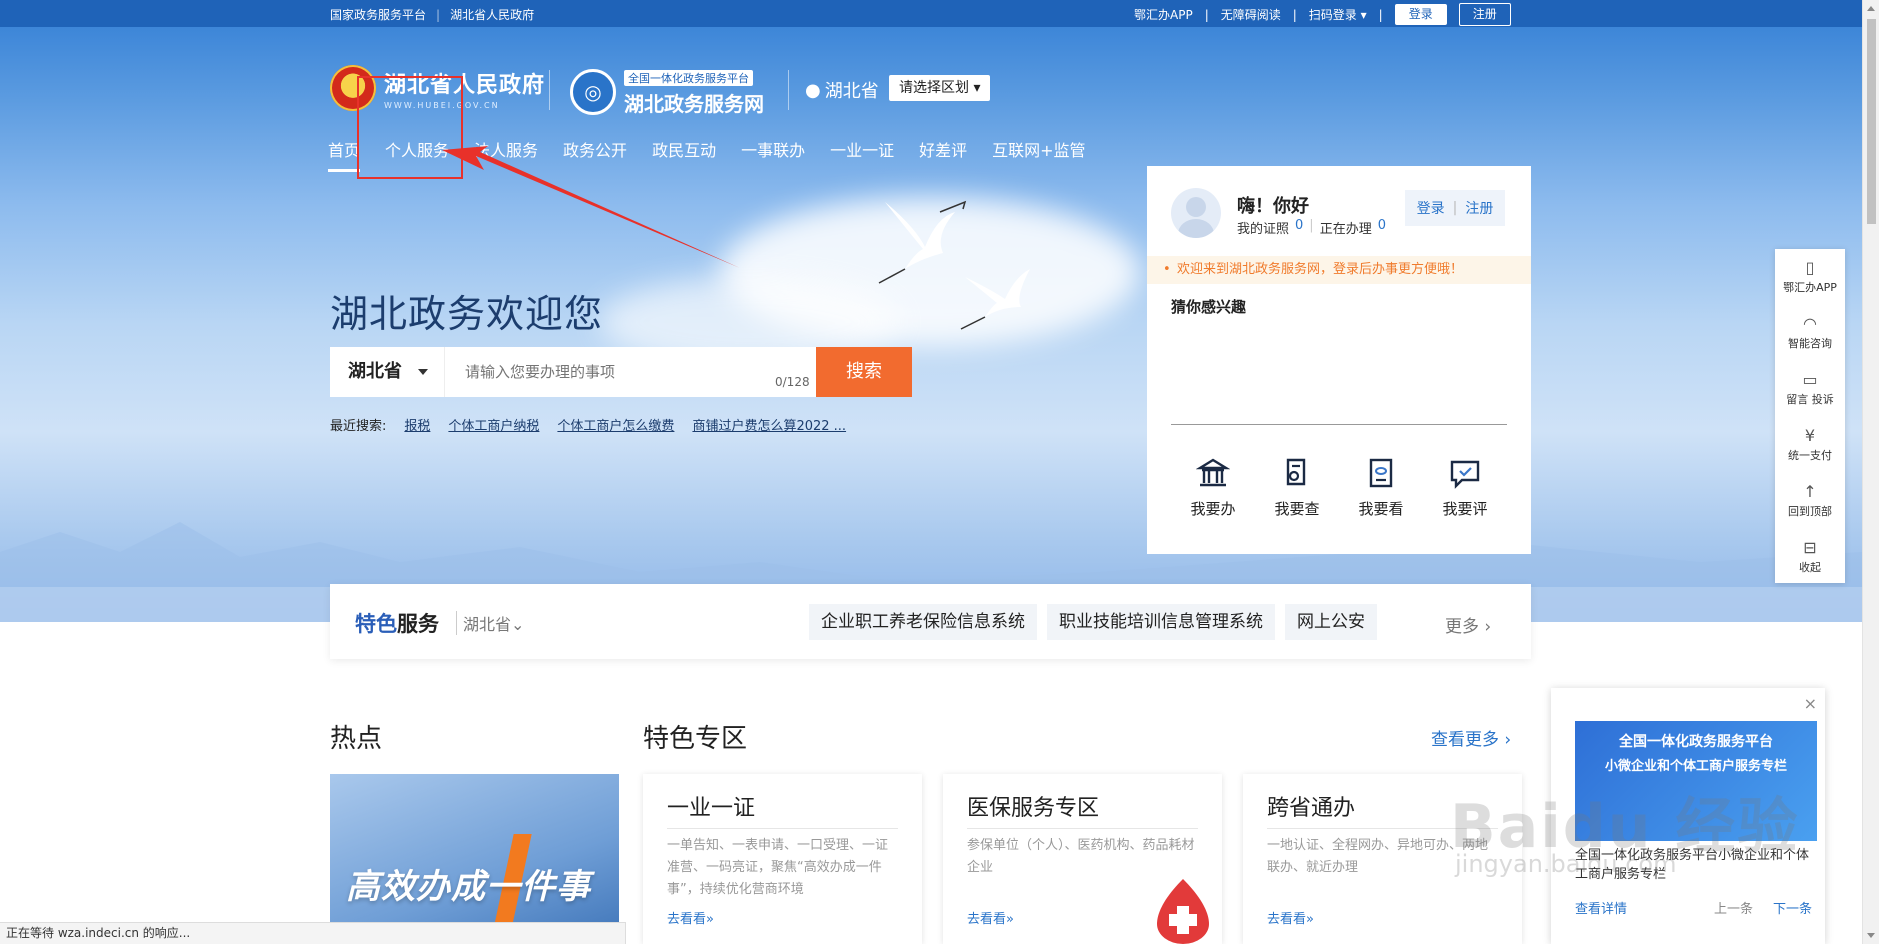 Image resolution: width=1879 pixels, height=944 pixels. I want to click on tool-label: 智能咨询, so click(1810, 343).